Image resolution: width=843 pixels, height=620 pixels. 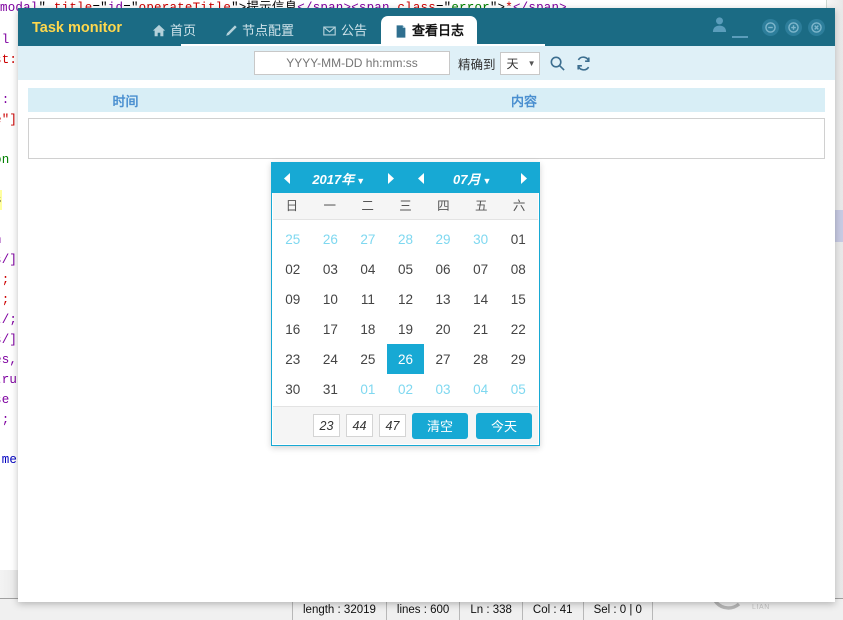 I want to click on date-range-input, so click(x=352, y=63).